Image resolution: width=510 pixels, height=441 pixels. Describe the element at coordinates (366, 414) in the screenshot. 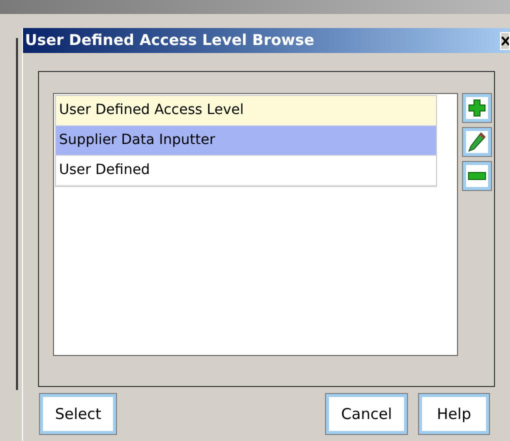

I see `dialog-button: Cancel` at that location.